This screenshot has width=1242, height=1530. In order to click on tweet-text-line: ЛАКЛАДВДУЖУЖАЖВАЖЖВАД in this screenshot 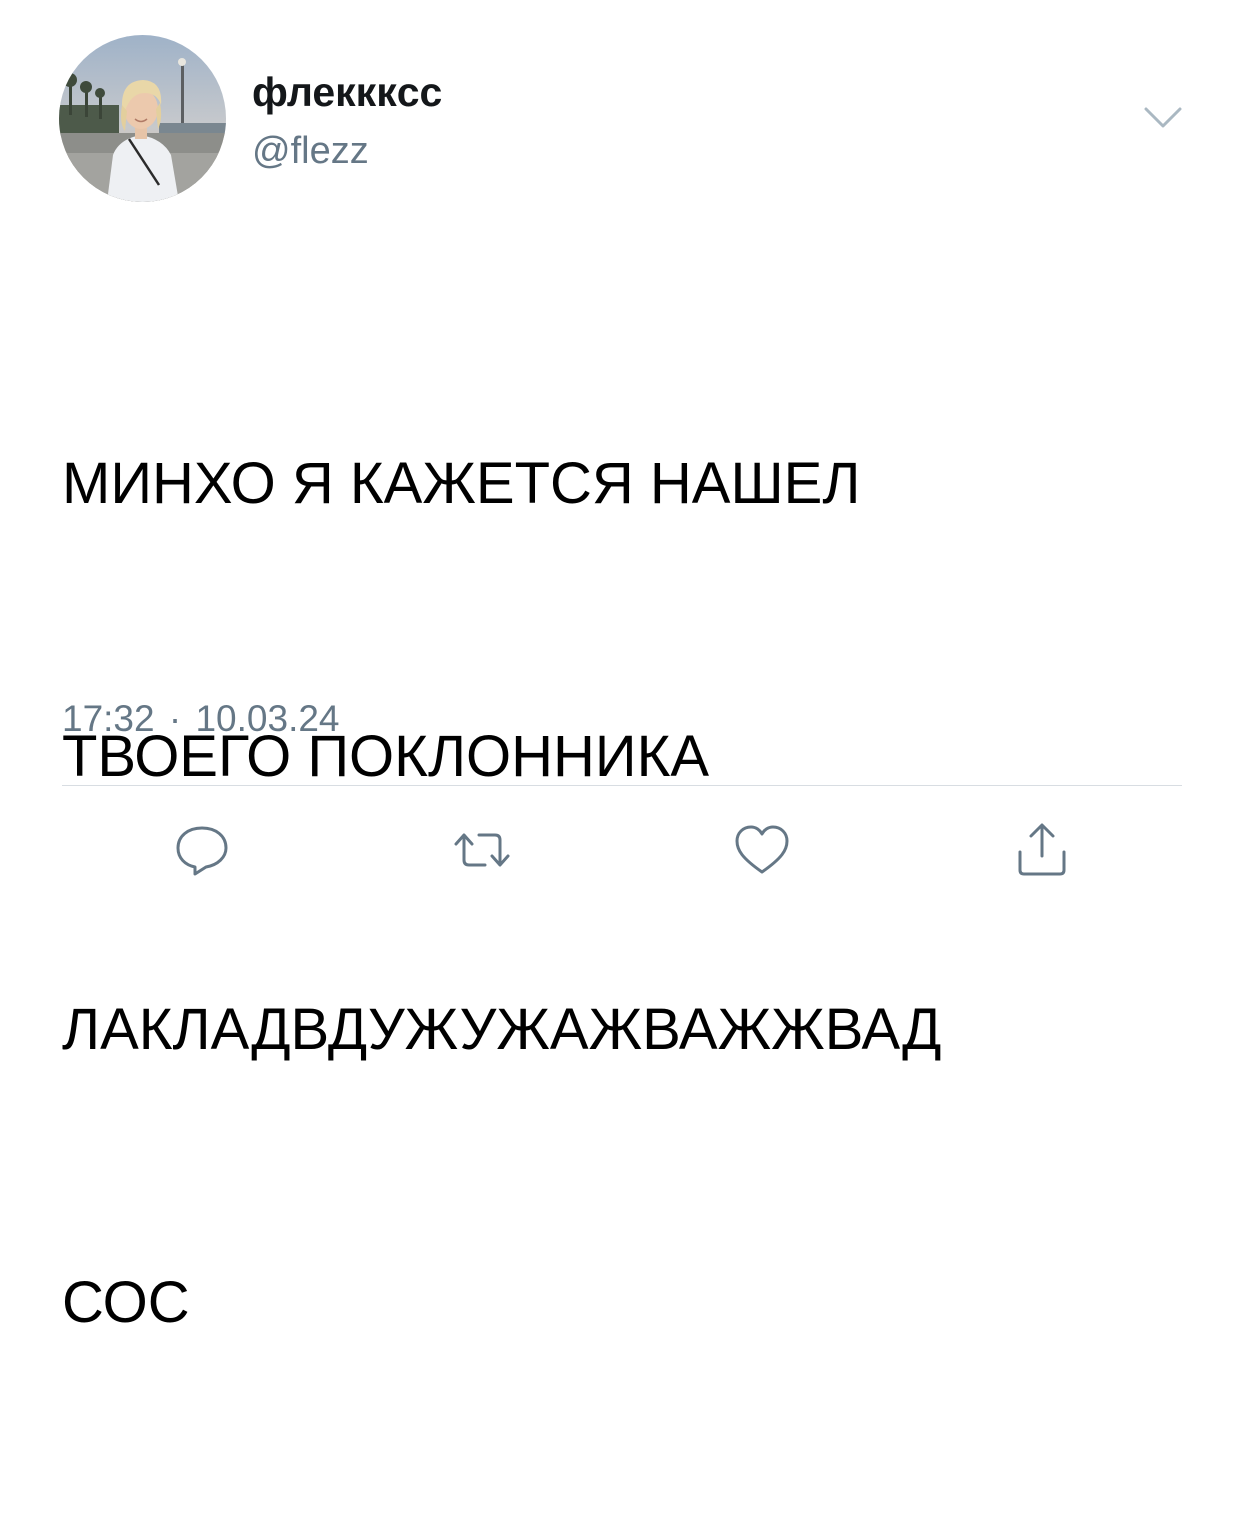, I will do `click(502, 1029)`.